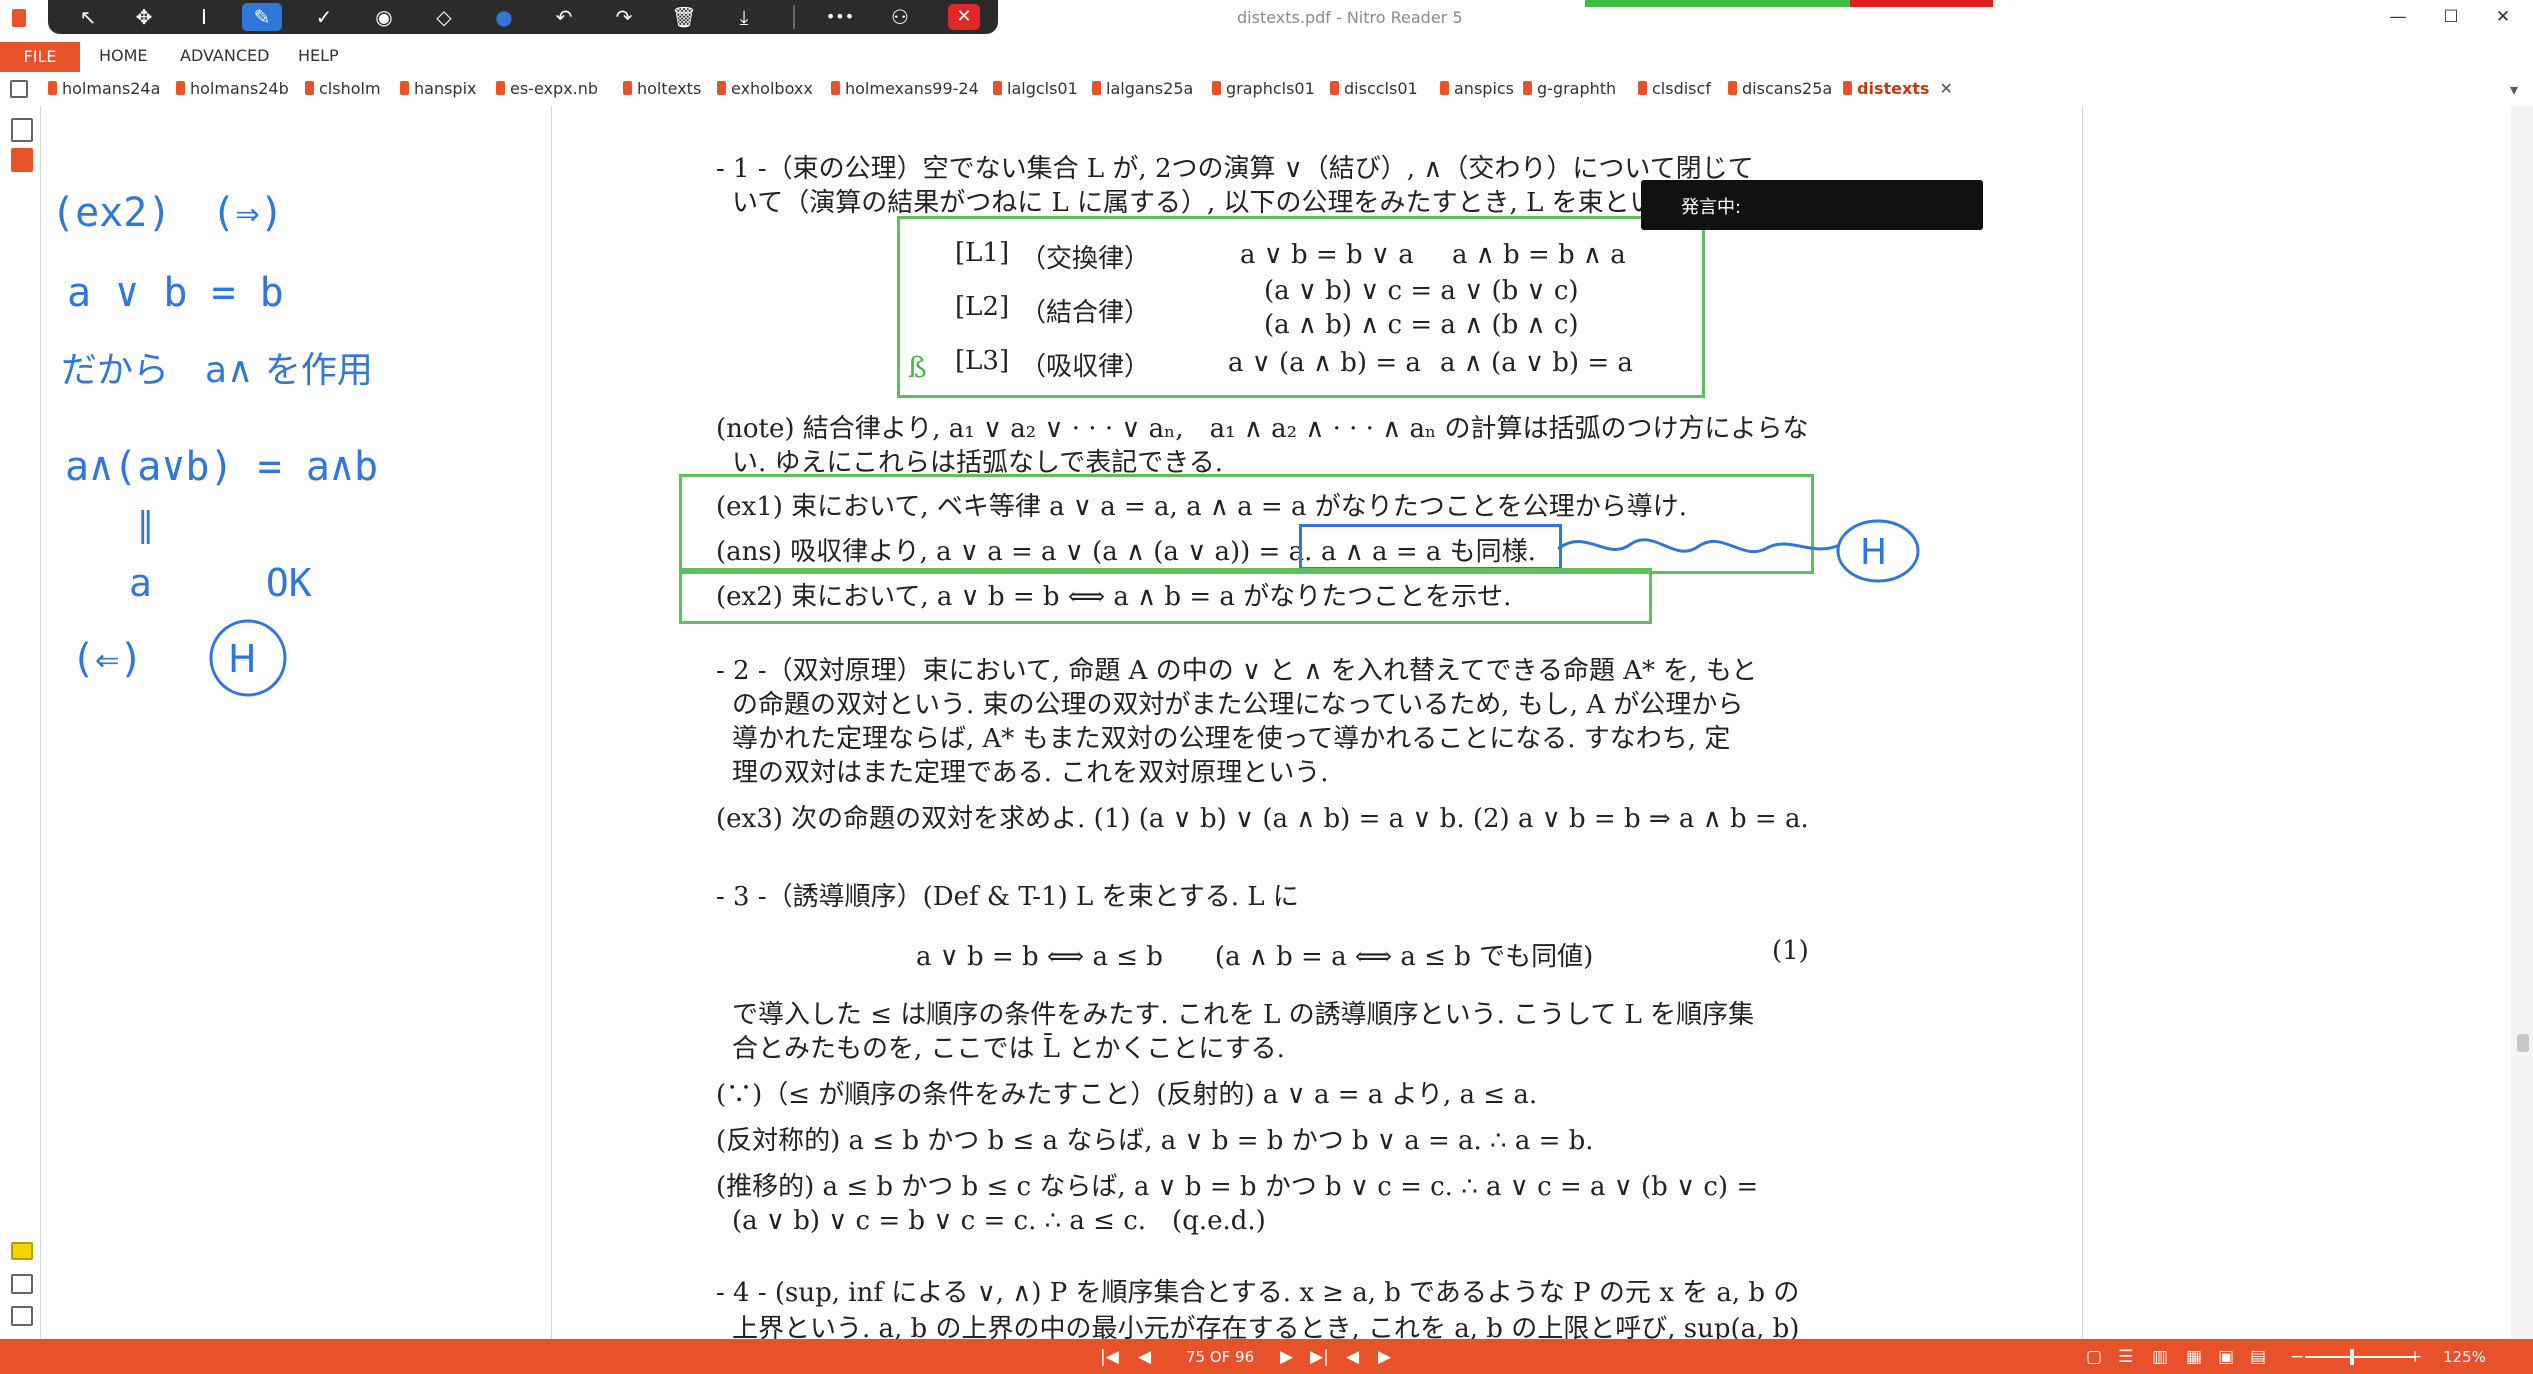  Describe the element at coordinates (2226, 1357) in the screenshot. I see `fit-page-icon: ▣` at that location.